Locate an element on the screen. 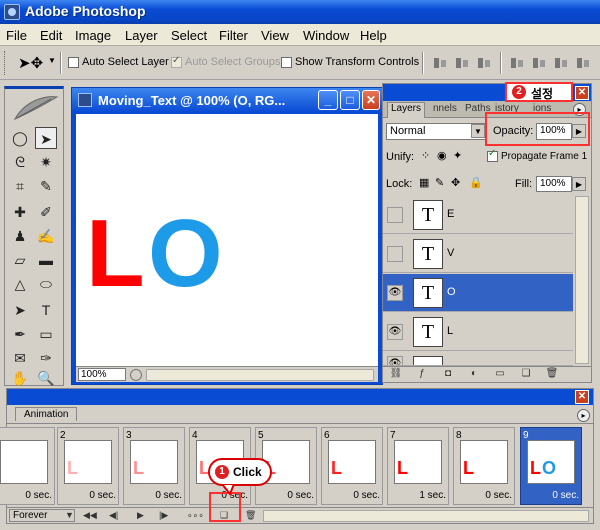  layer-style-icon: ƒ is located at coordinates (422, 374).